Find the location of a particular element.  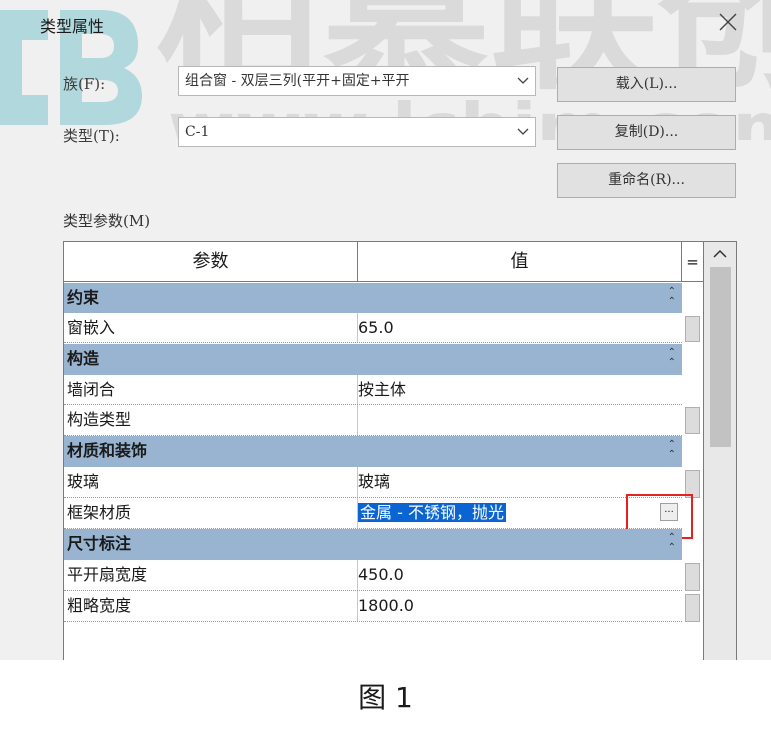

parameter-row: 粗略宽度 1800.0 is located at coordinates (382, 606).